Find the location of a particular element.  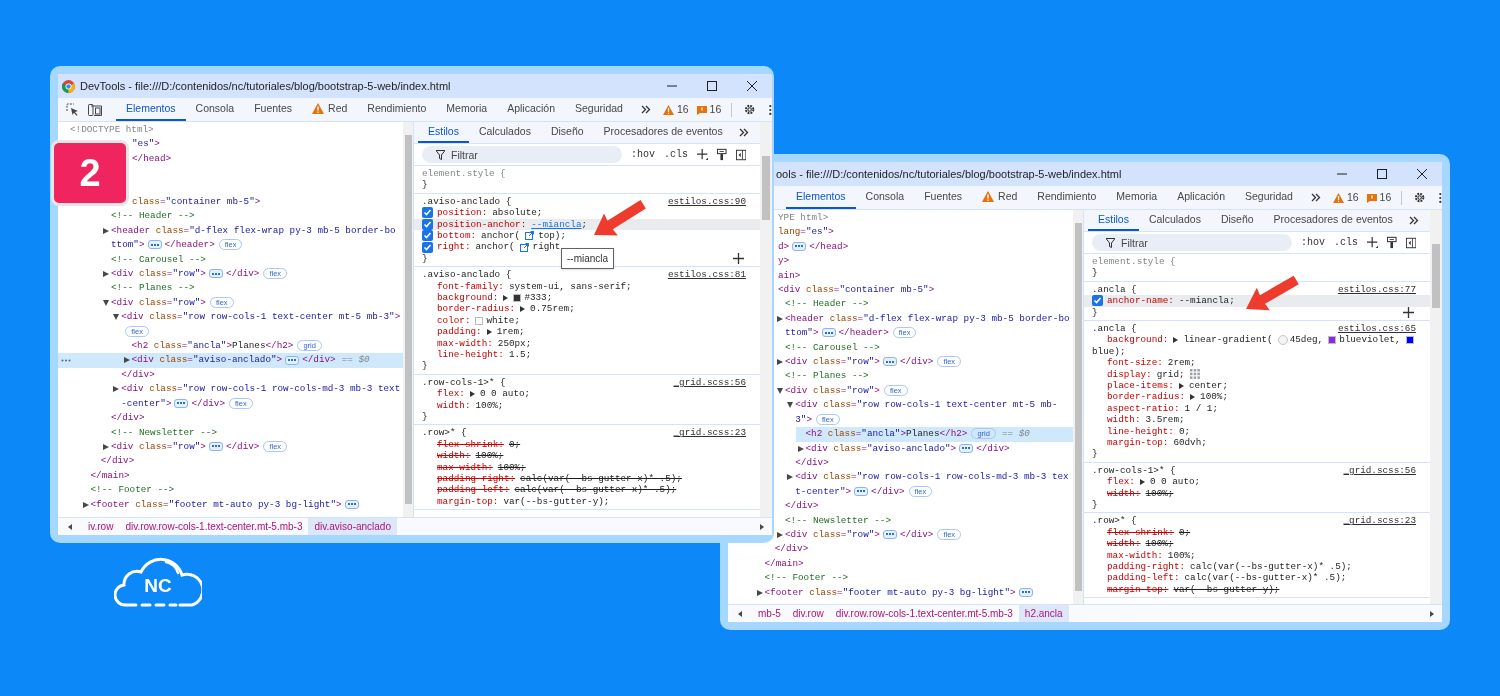

inspect-icon is located at coordinates (72, 109).